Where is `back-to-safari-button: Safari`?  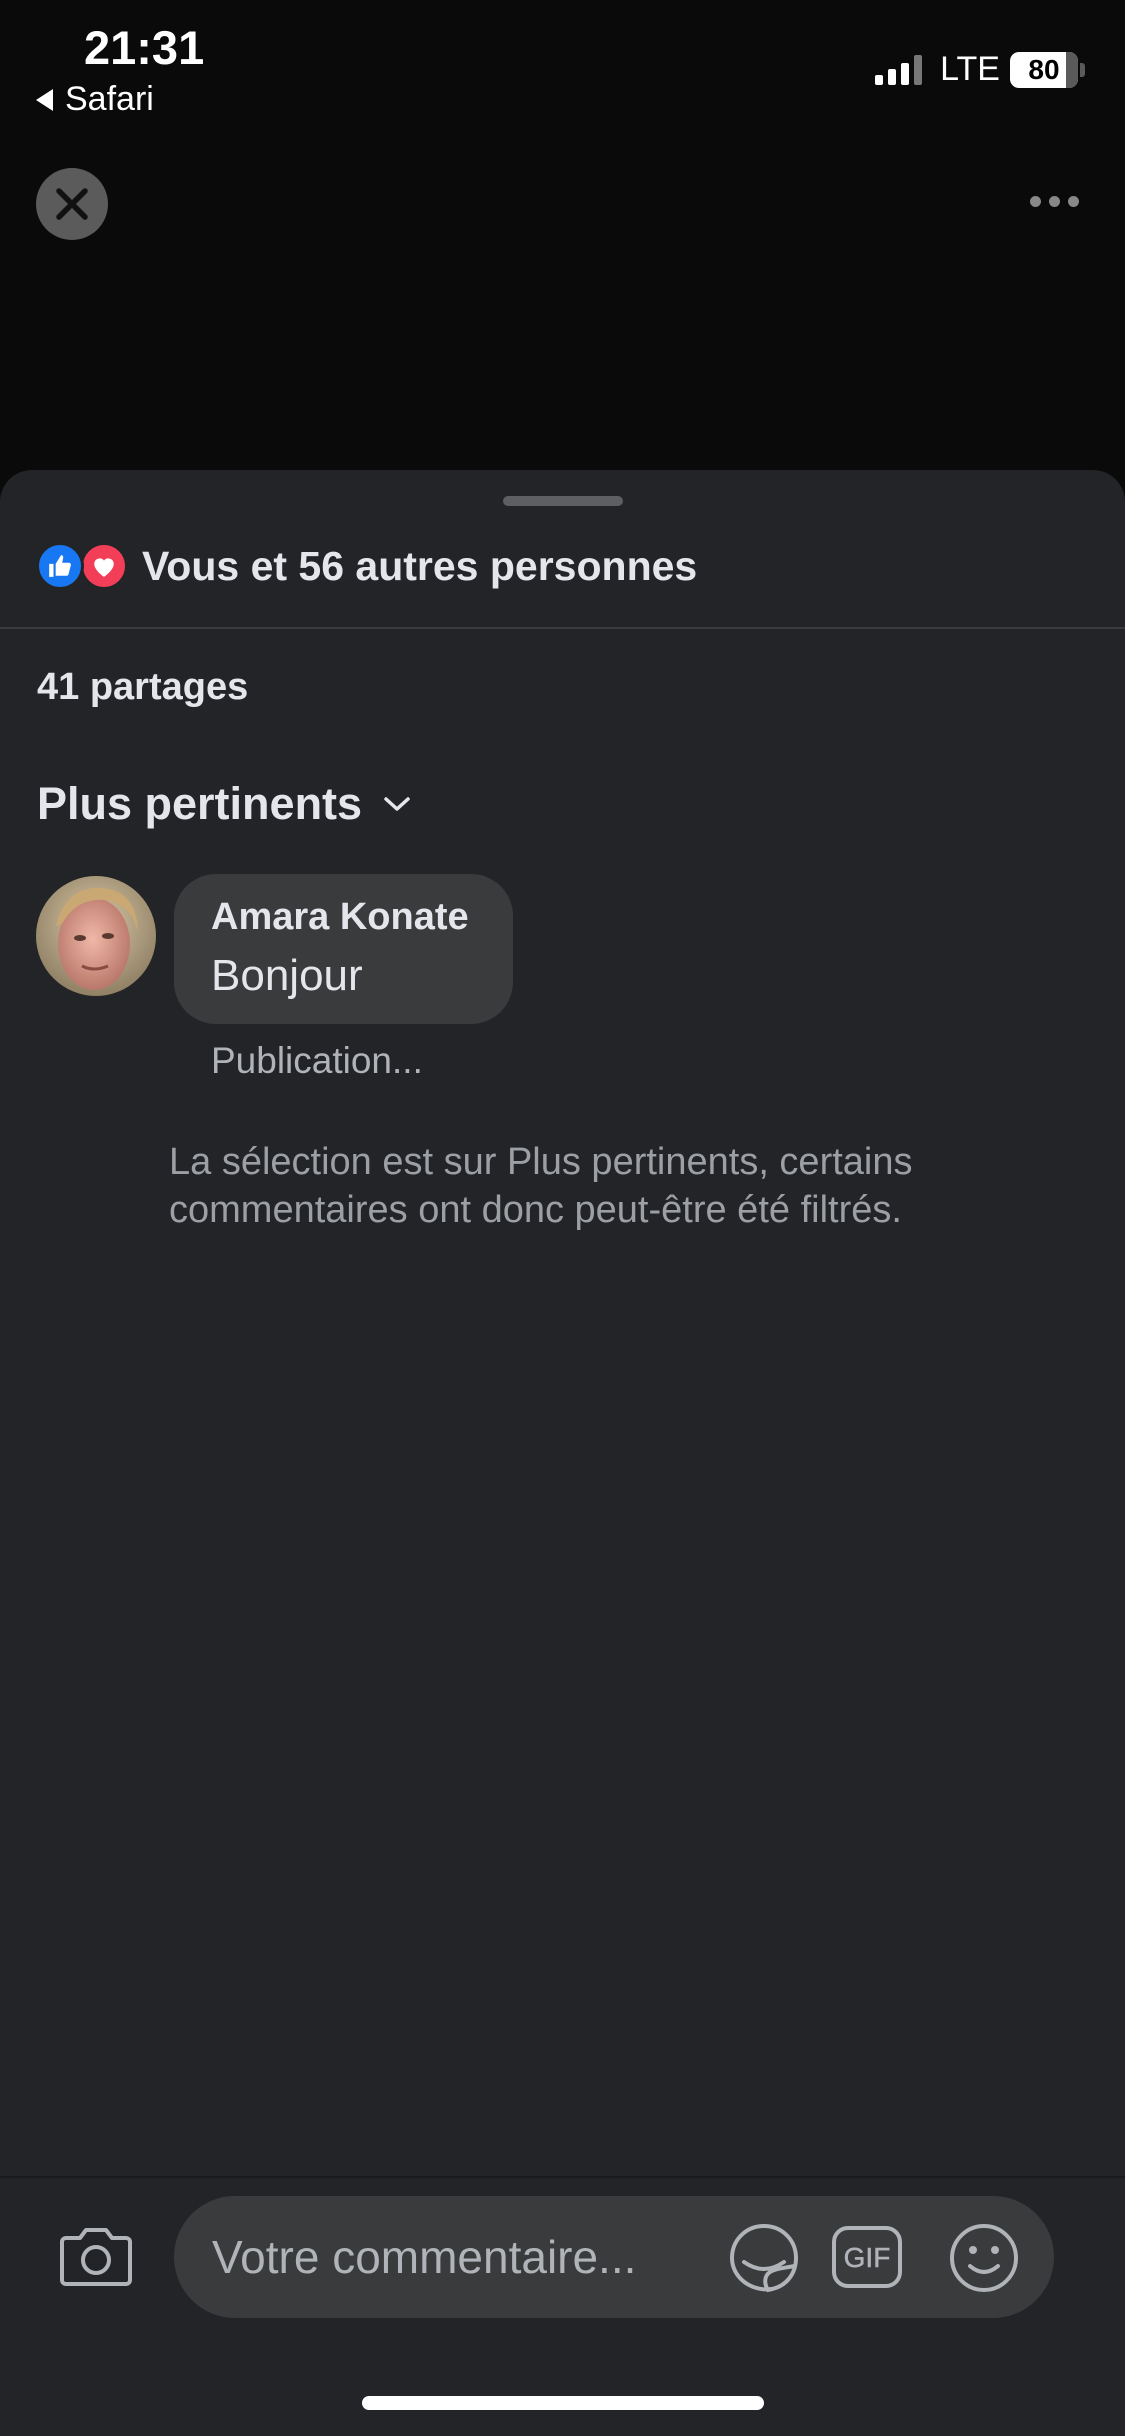
back-to-safari-button: Safari is located at coordinates (95, 99).